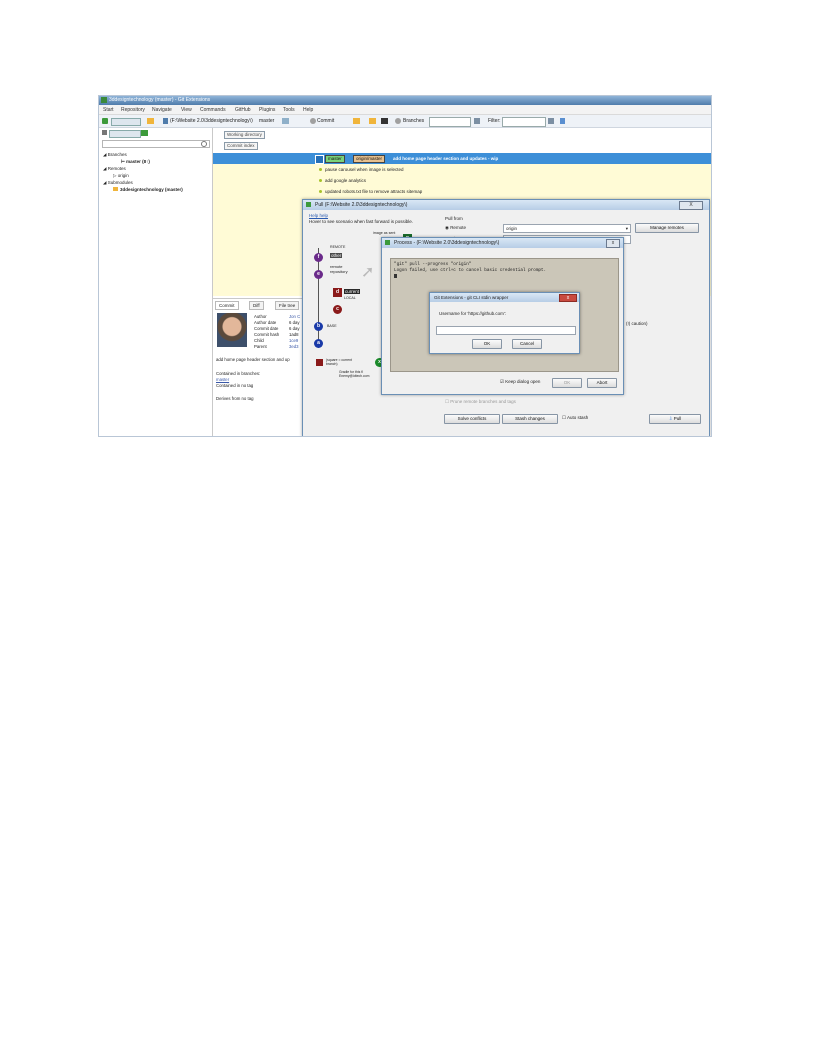 This screenshot has height=1056, width=816. What do you see at coordinates (520, 382) in the screenshot?
I see `keep-dialog-open-checkbox: ☑ Keep dialog open` at bounding box center [520, 382].